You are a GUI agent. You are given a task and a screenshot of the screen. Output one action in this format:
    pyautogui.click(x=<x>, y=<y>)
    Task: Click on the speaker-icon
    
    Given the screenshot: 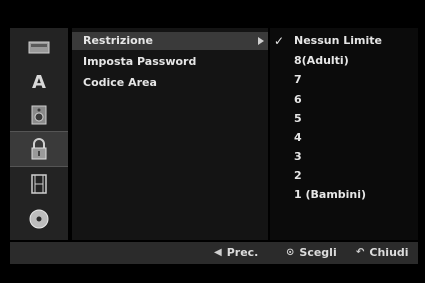 What is the action you would take?
    pyautogui.click(x=39, y=115)
    